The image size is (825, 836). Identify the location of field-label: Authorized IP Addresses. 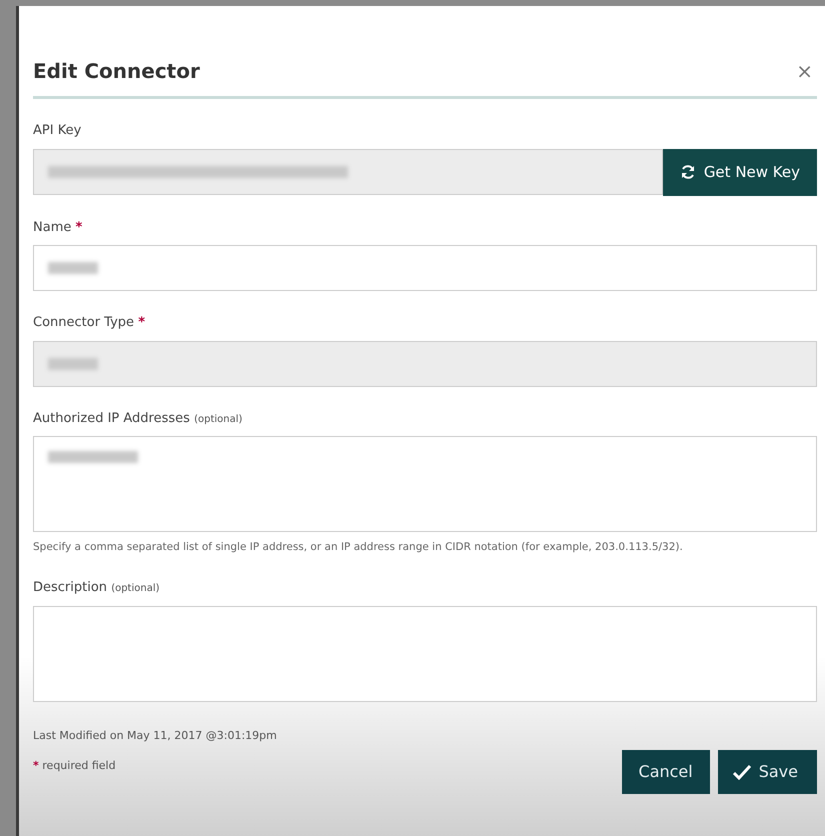
(111, 418).